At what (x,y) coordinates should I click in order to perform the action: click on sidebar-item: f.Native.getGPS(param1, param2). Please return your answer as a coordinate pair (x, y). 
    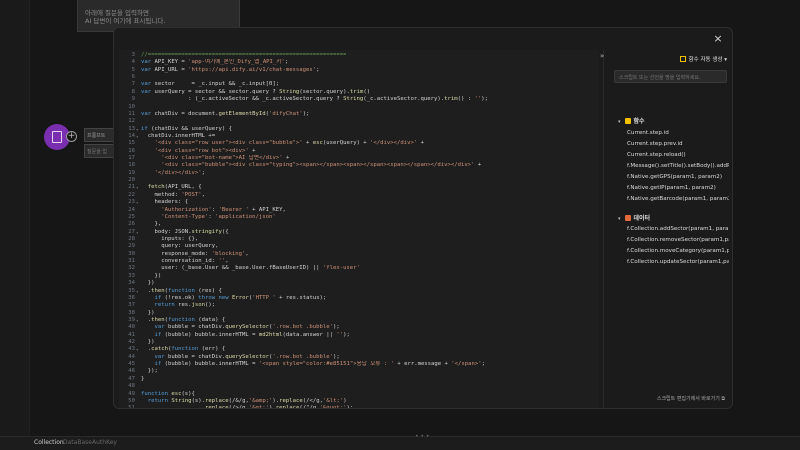
    Looking at the image, I should click on (678, 177).